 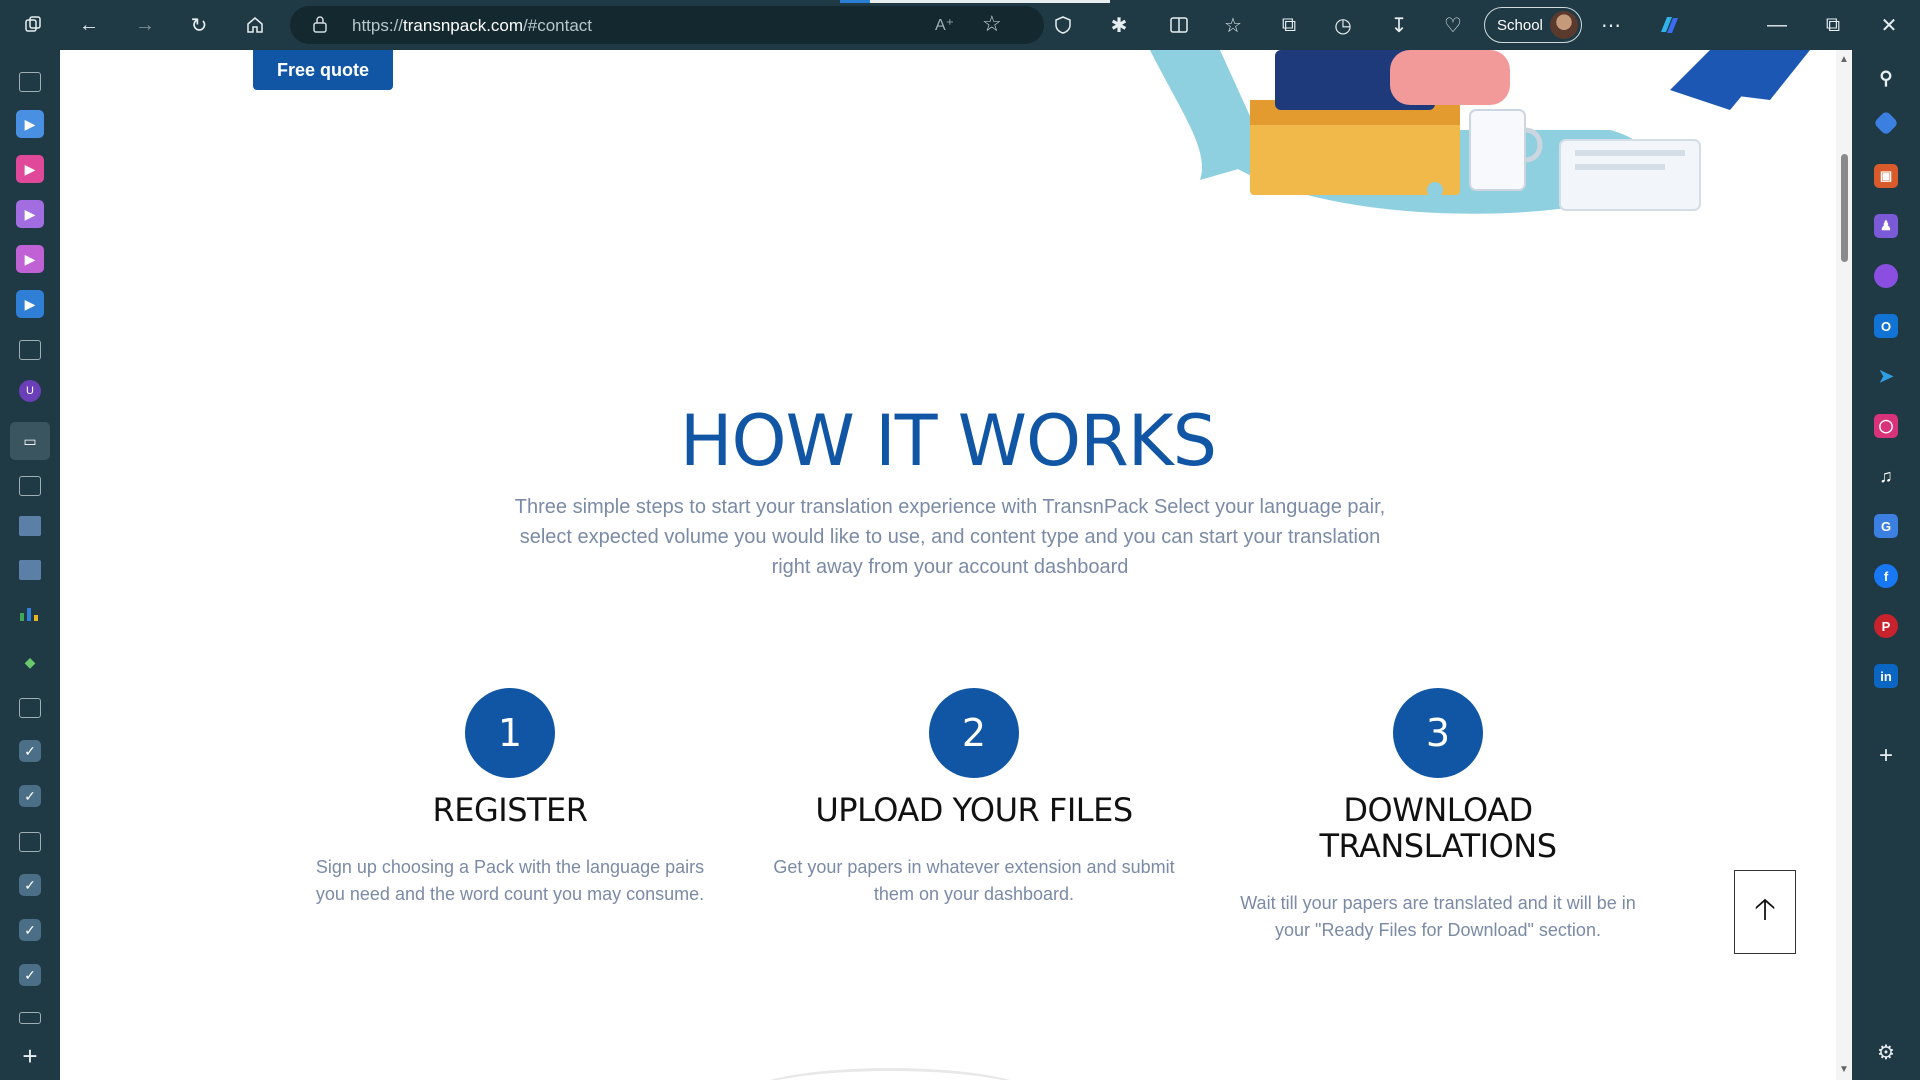 What do you see at coordinates (1611, 25) in the screenshot?
I see `more-menu-icon: ⋯` at bounding box center [1611, 25].